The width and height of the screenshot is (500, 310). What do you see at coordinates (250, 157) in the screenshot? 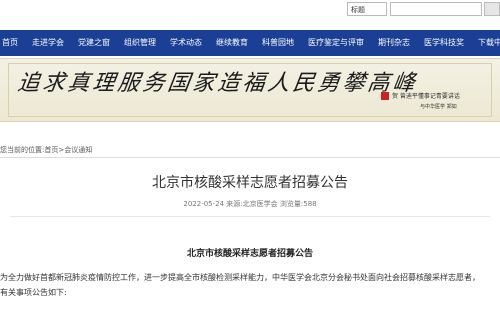
I see `breadcrumb-divider` at bounding box center [250, 157].